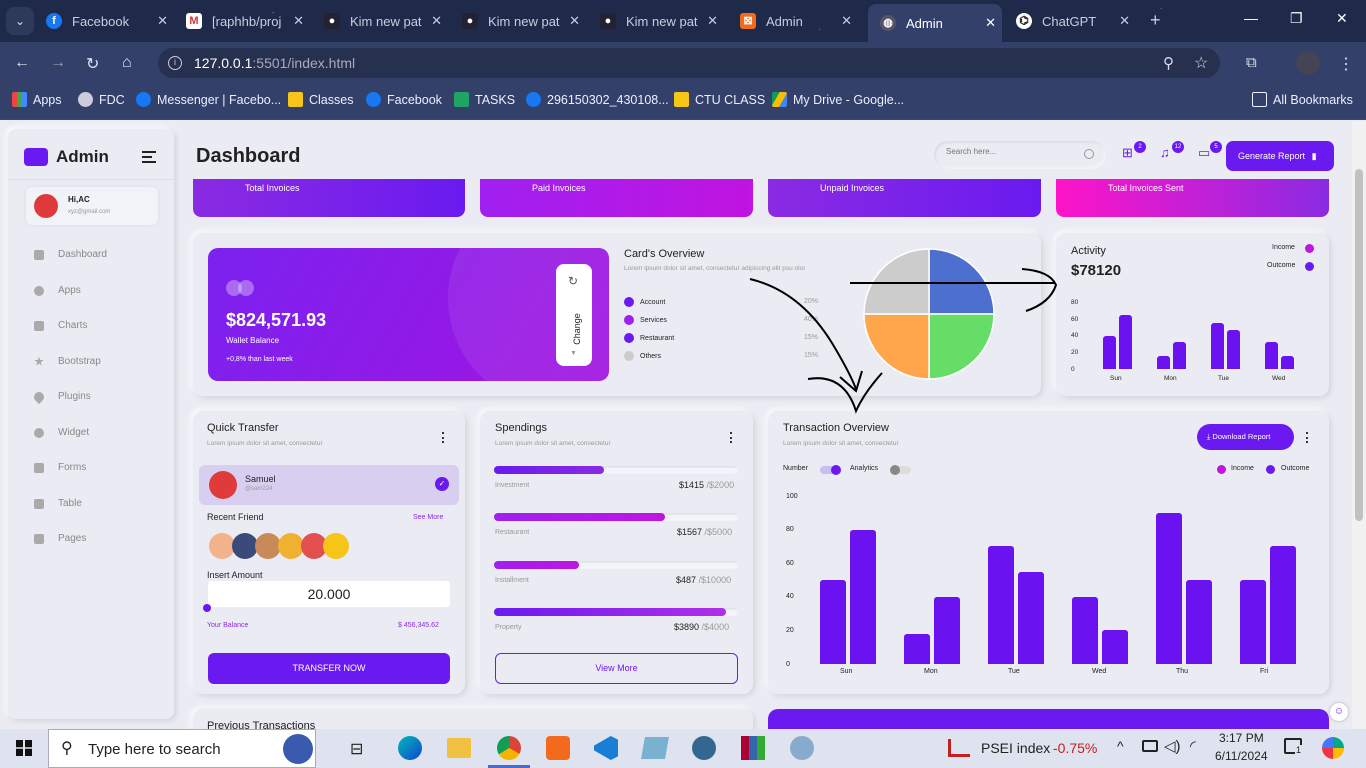 This screenshot has width=1366, height=768. What do you see at coordinates (92, 64) in the screenshot?
I see `reload-icon: ↻` at bounding box center [92, 64].